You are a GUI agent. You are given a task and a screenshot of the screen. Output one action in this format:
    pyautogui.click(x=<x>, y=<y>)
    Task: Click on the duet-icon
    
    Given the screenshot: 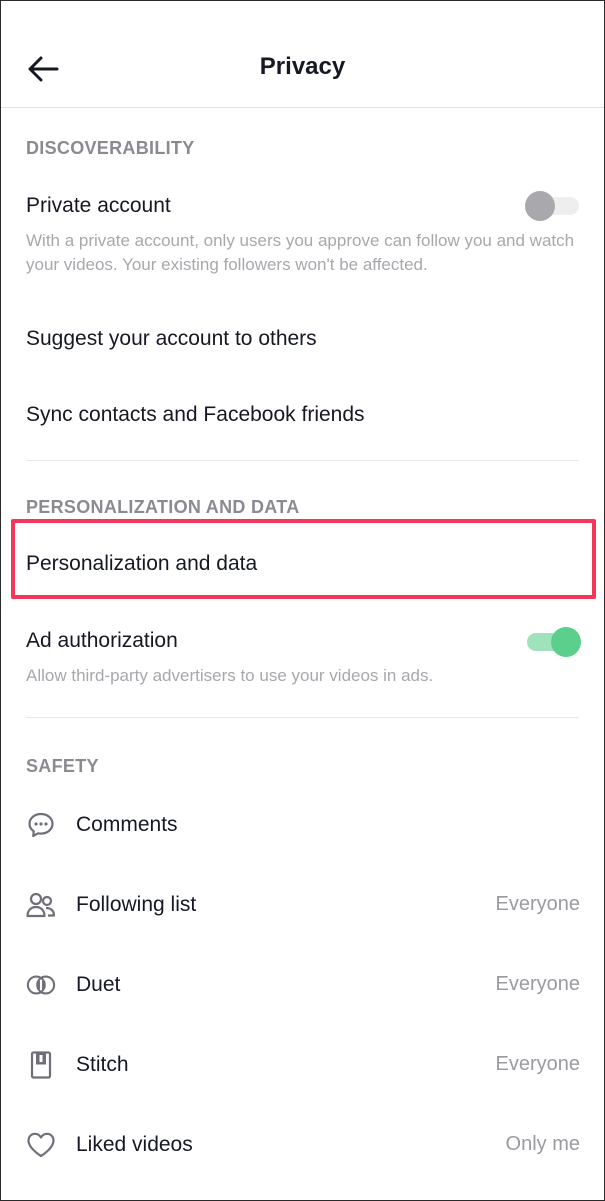 What is the action you would take?
    pyautogui.click(x=41, y=985)
    